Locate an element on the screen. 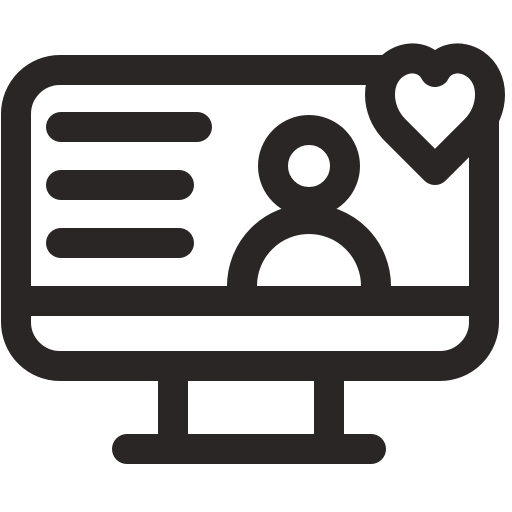  monitor-base is located at coordinates (249, 449).